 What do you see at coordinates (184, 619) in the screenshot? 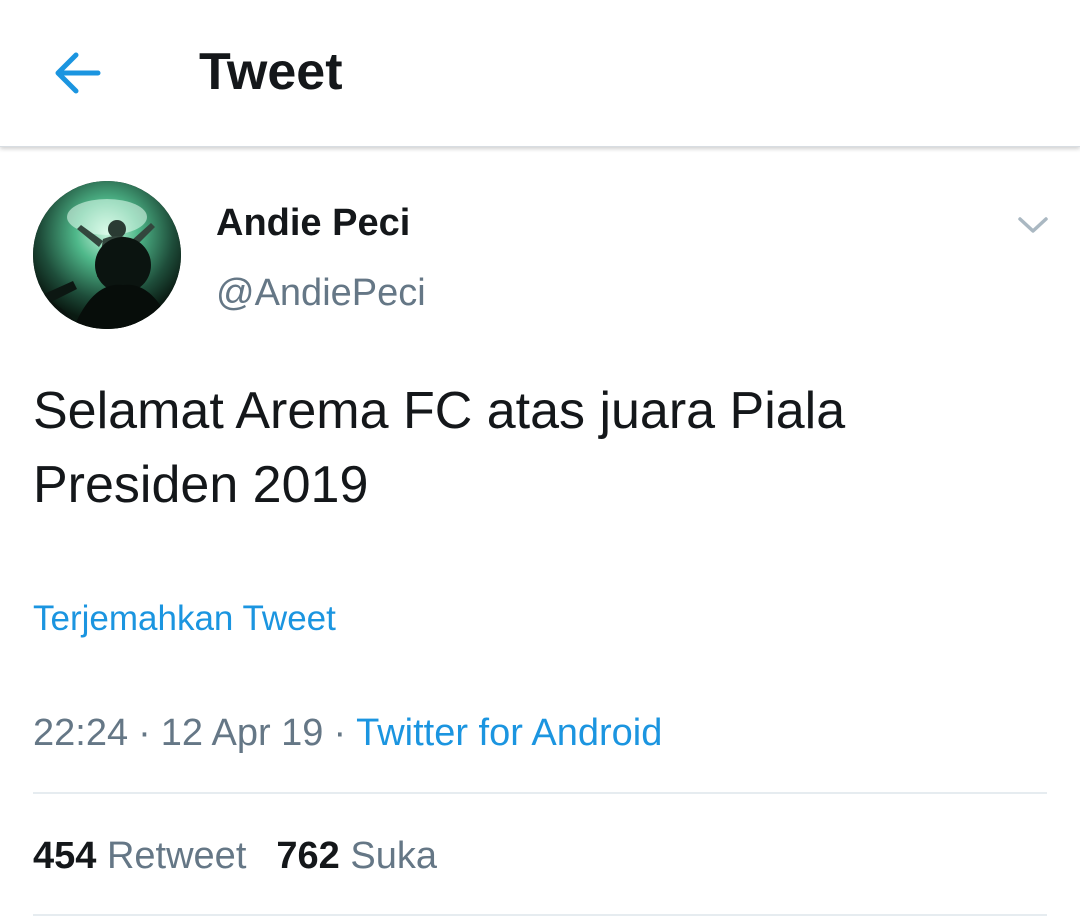
I see `translate-tweet-link: Terjemahkan Tweet` at bounding box center [184, 619].